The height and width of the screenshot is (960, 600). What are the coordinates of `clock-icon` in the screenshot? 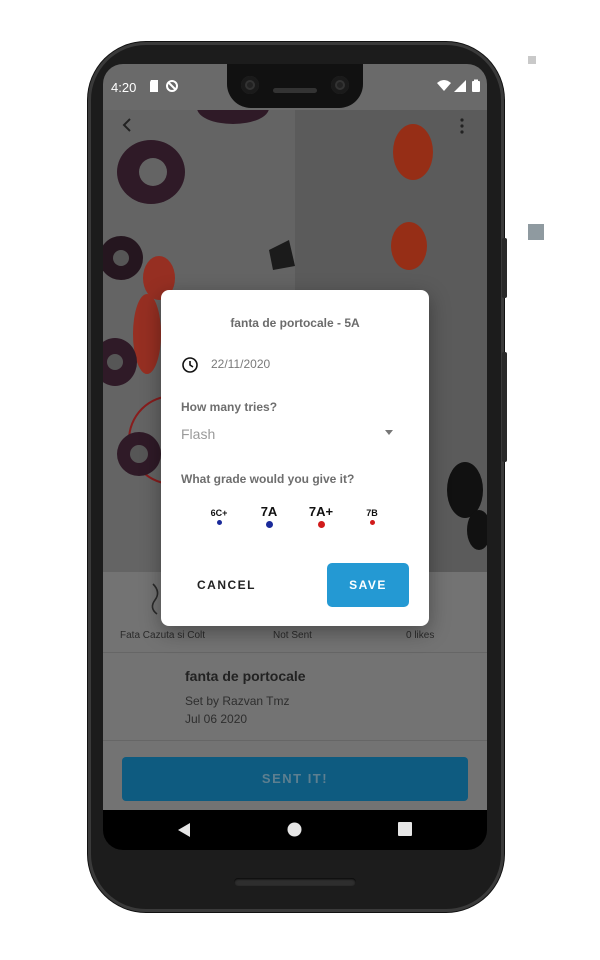 It's located at (190, 365).